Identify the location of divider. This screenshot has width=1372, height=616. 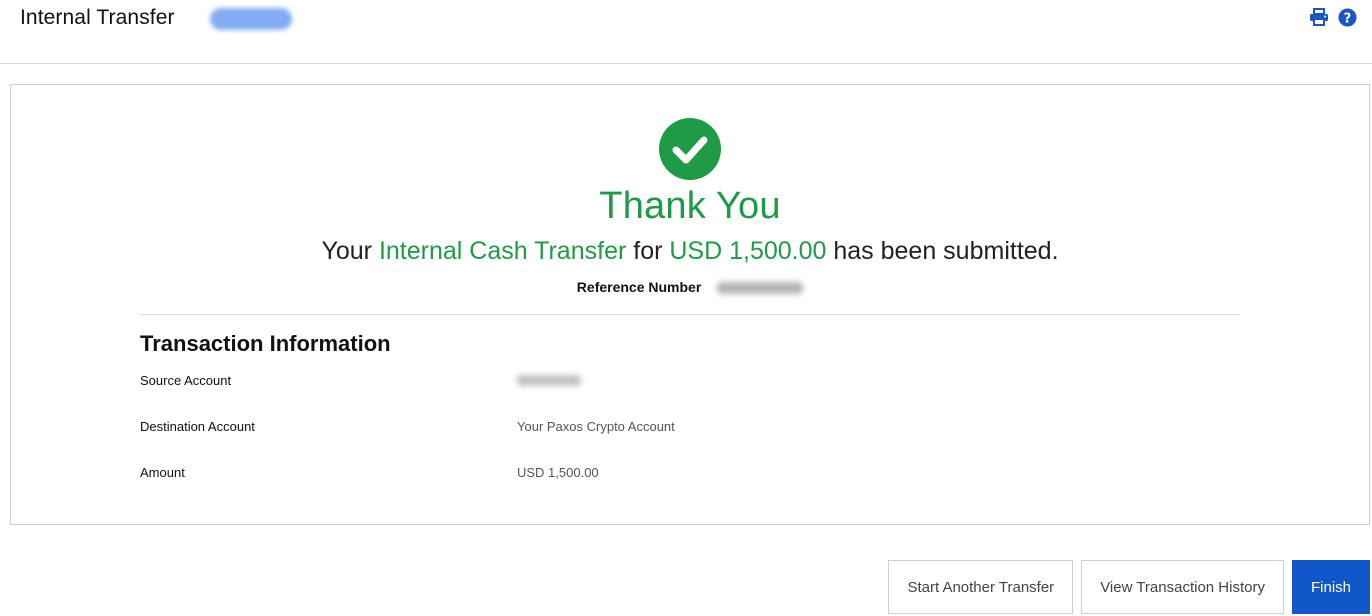
(690, 314).